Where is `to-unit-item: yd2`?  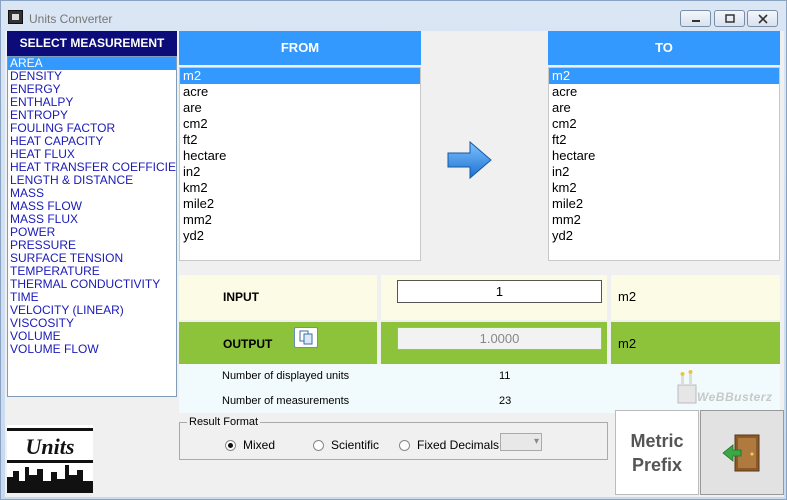 to-unit-item: yd2 is located at coordinates (664, 236).